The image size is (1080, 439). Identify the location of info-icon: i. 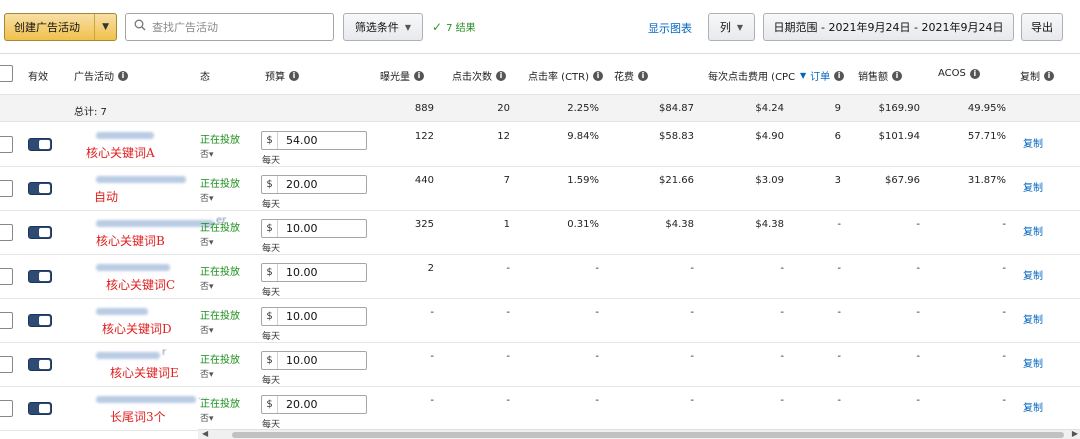
(974, 73).